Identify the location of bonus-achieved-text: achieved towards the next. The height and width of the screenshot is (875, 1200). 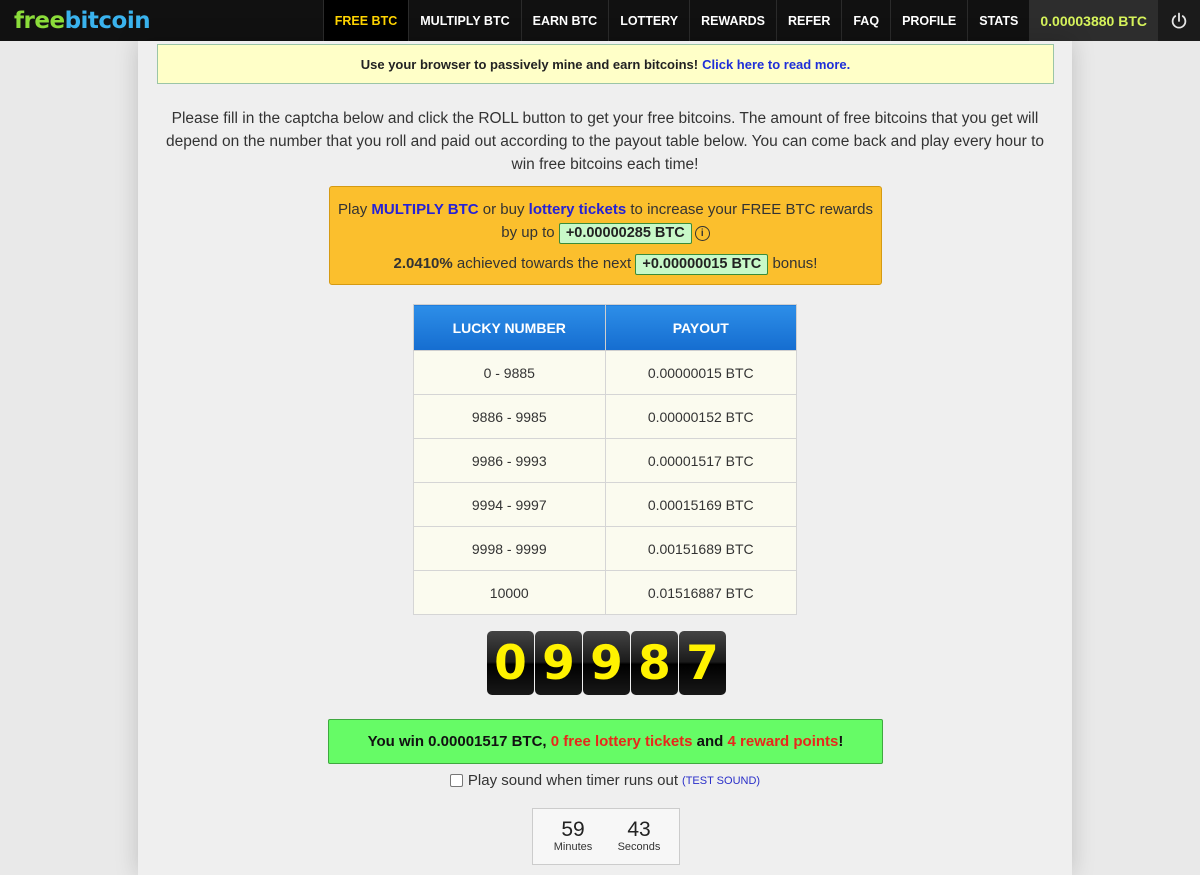
(544, 263).